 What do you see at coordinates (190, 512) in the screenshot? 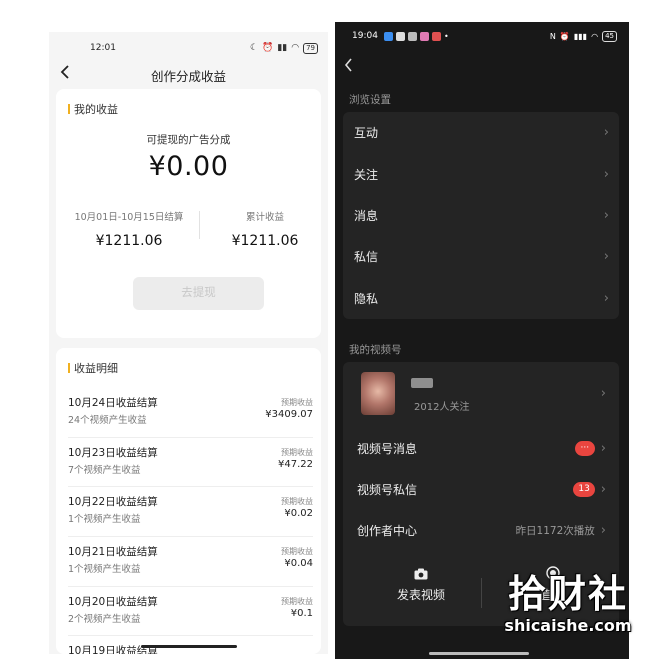
I see `list-item: 10月22日收益结算 1个视频产生收益 预期收益 ¥0.02` at bounding box center [190, 512].